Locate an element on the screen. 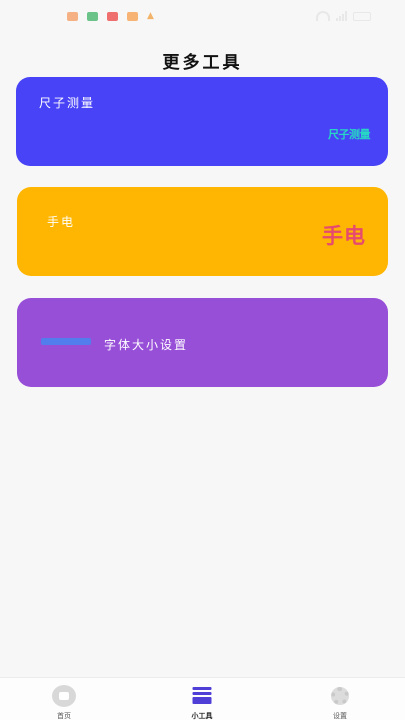 This screenshot has height=720, width=405. home-icon is located at coordinates (64, 696).